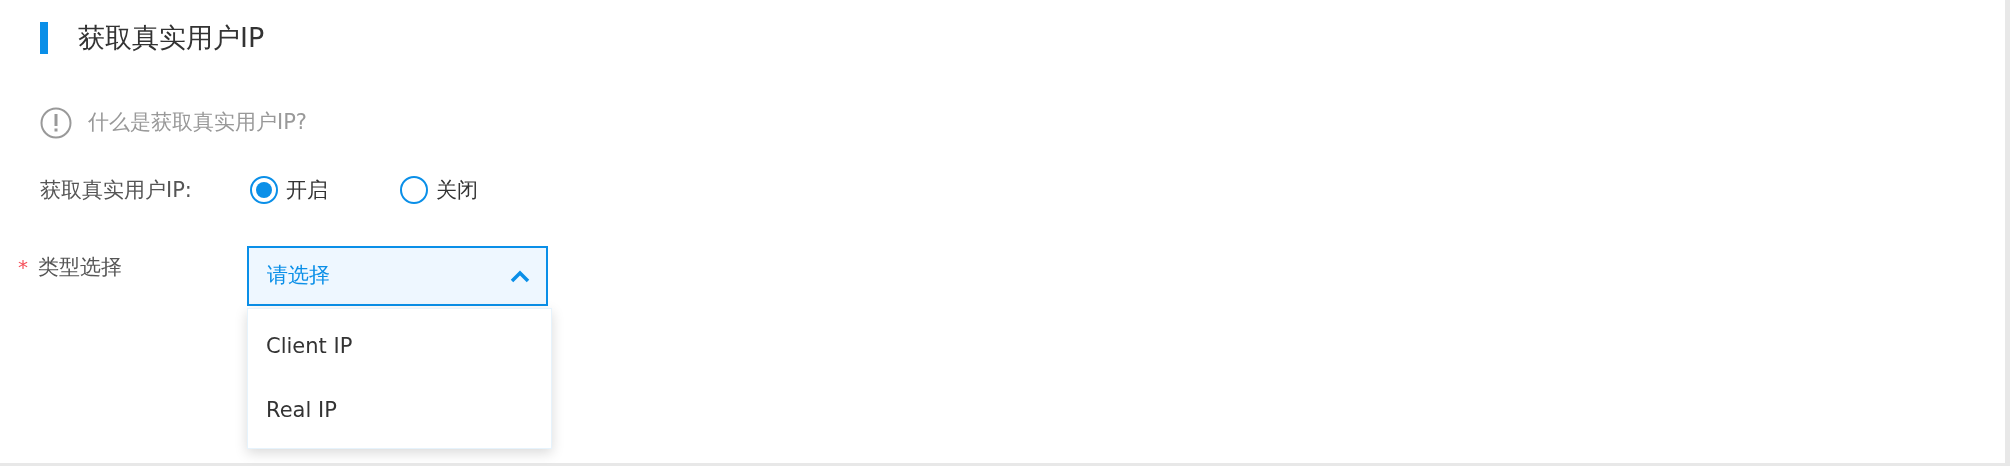 This screenshot has height=466, width=2010. Describe the element at coordinates (399, 410) in the screenshot. I see `menu-item: Real IP` at that location.